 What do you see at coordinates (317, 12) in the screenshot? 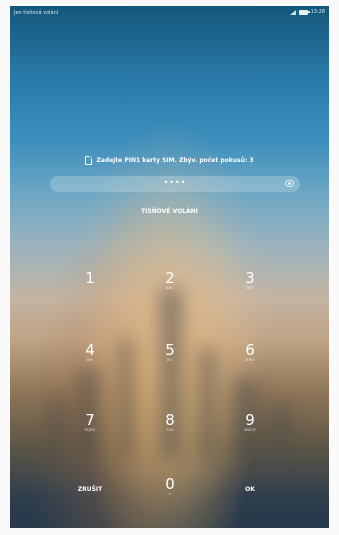
I see `clock: 13:28` at bounding box center [317, 12].